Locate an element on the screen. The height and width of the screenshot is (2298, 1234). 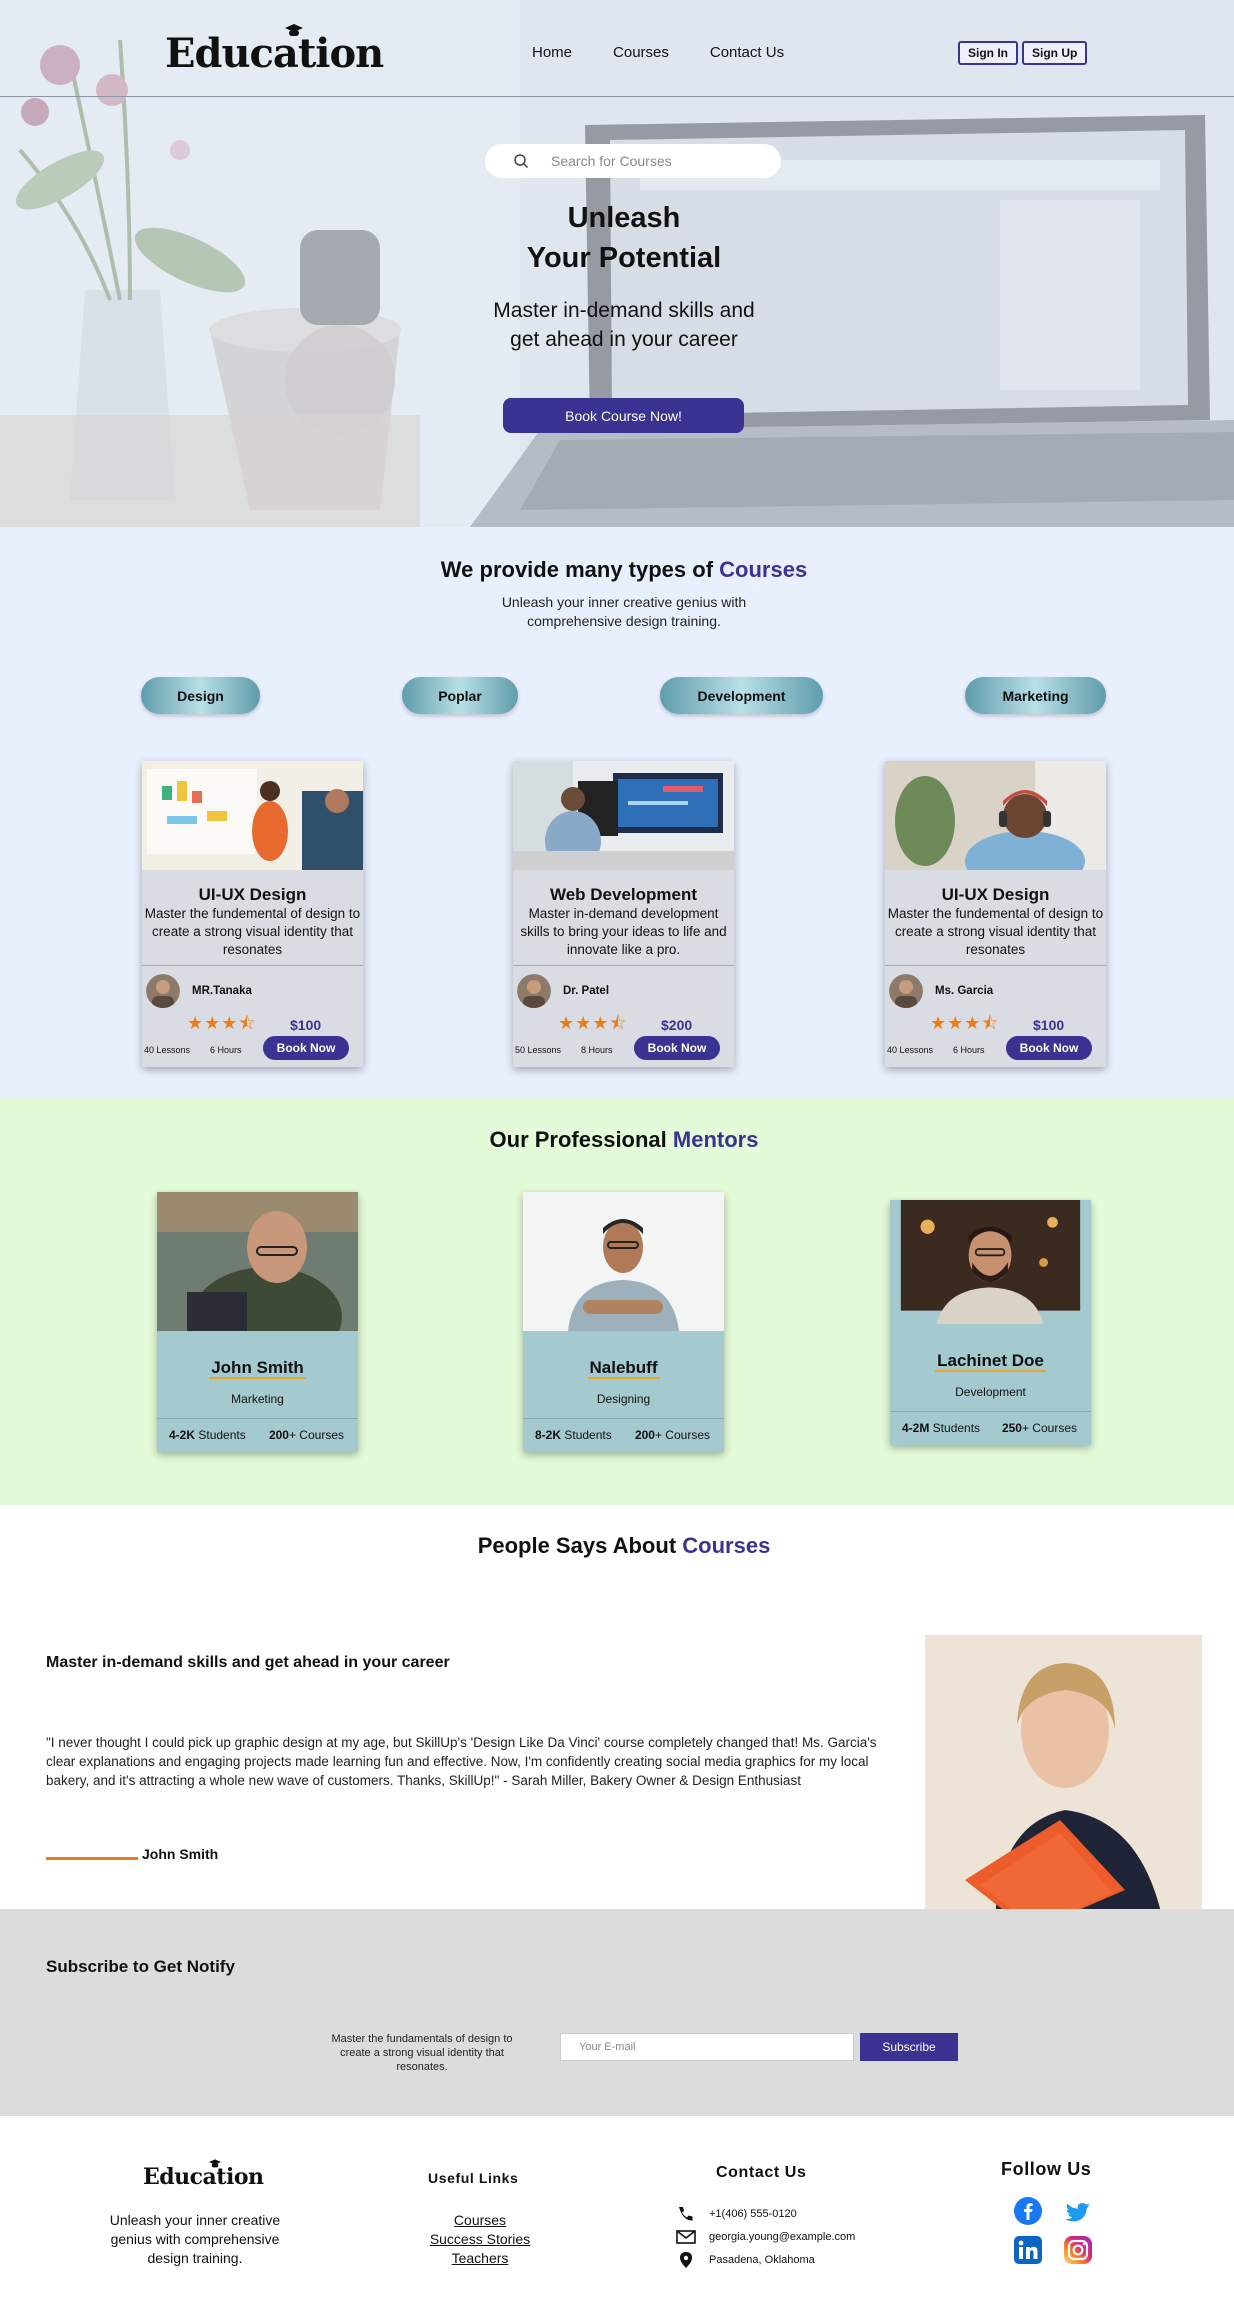
footer-logo: Education is located at coordinates (203, 2174).